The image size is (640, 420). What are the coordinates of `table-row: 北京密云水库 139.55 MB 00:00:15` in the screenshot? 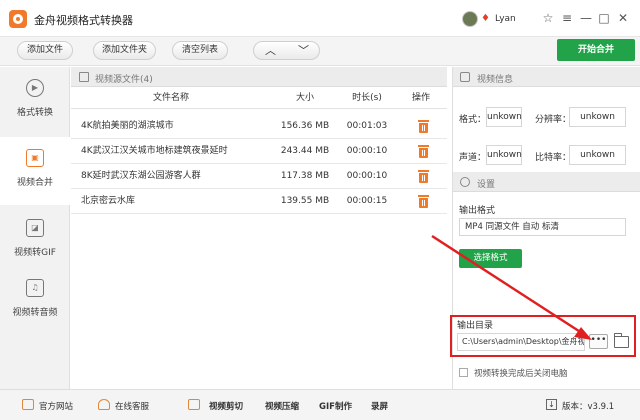 It's located at (259, 201).